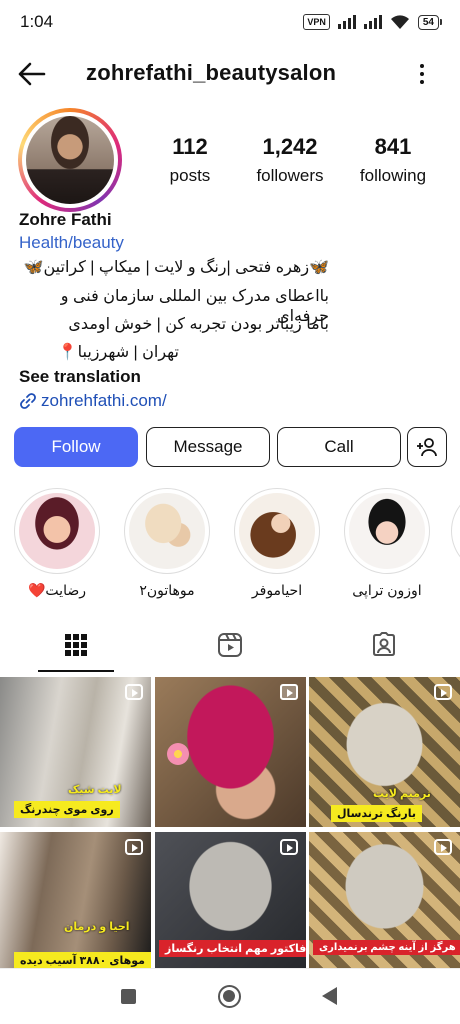 The image size is (460, 1024). What do you see at coordinates (393, 160) in the screenshot?
I see `following-count: 841 following` at bounding box center [393, 160].